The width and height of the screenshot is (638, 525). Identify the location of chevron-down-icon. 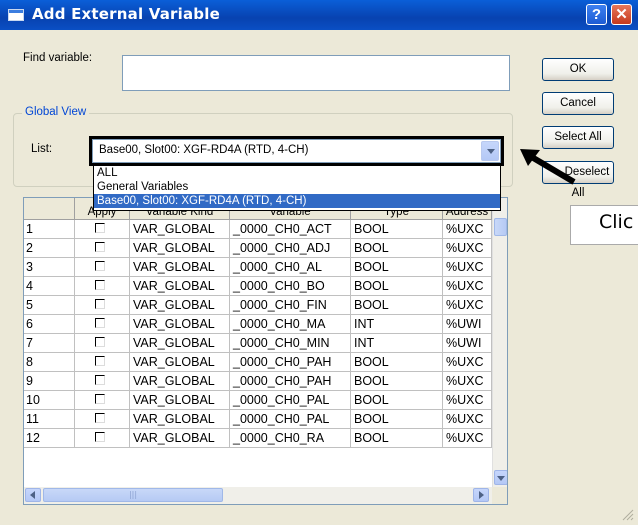
(490, 151).